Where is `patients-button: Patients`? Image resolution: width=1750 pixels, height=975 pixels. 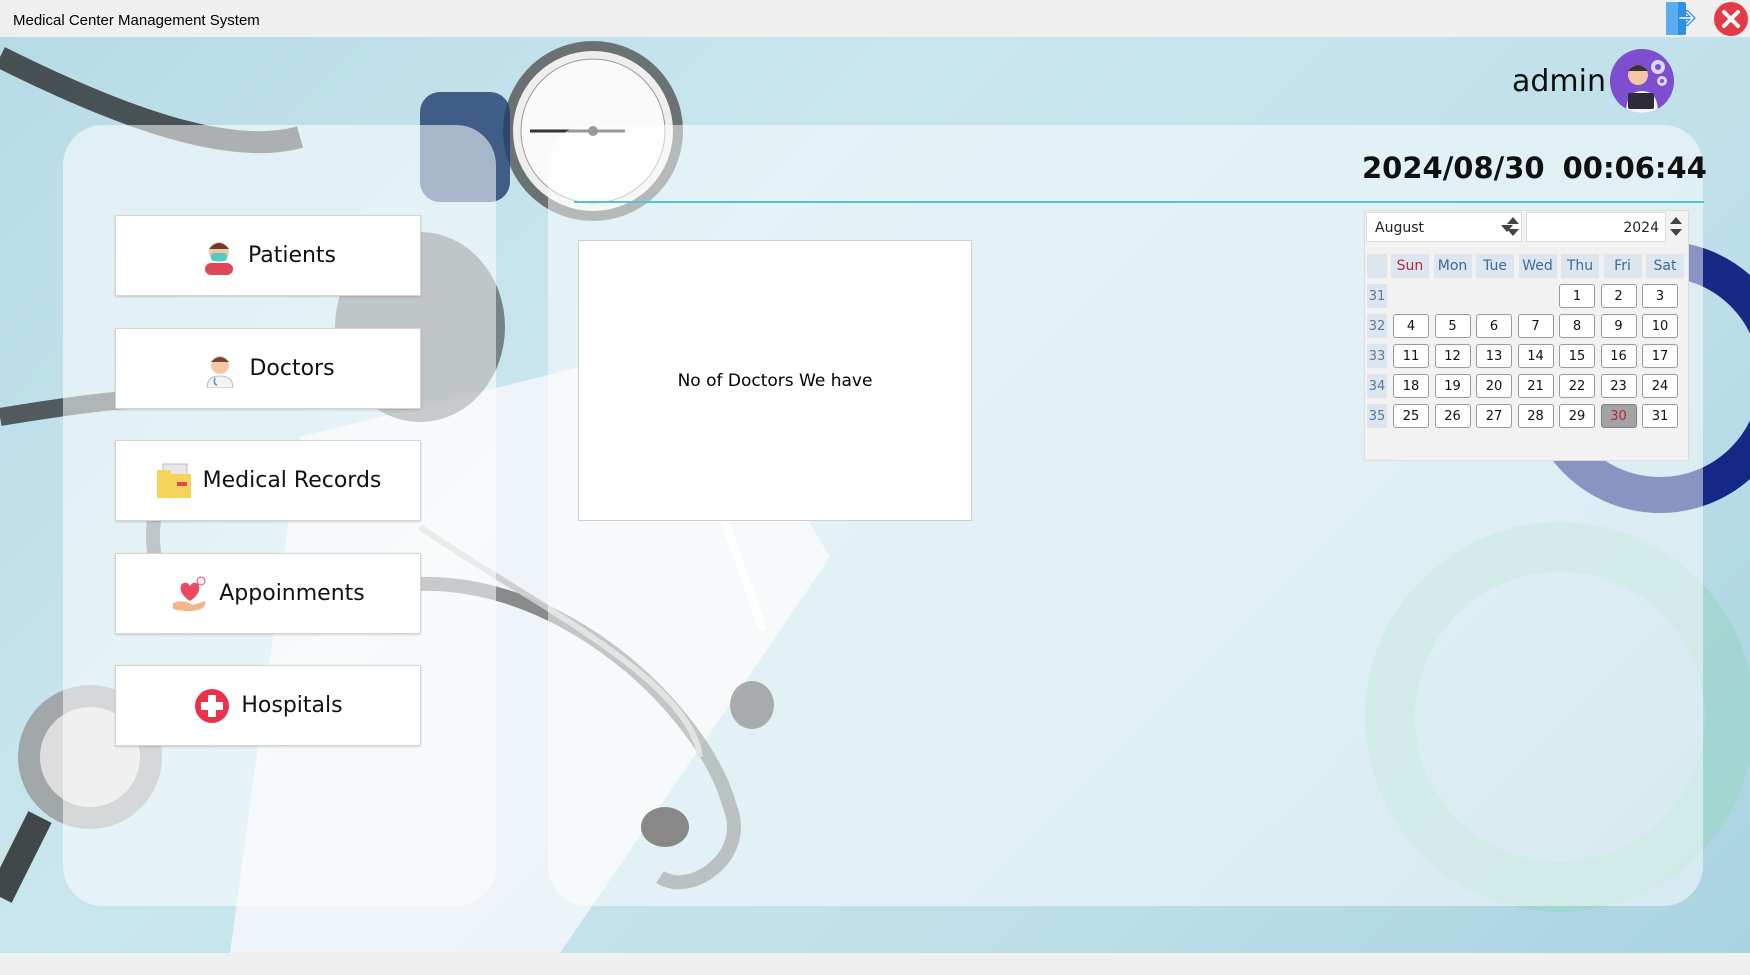
patients-button: Patients is located at coordinates (268, 255).